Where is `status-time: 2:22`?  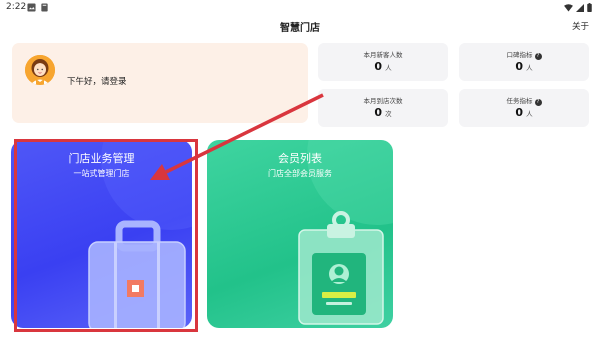 status-time: 2:22 is located at coordinates (16, 7).